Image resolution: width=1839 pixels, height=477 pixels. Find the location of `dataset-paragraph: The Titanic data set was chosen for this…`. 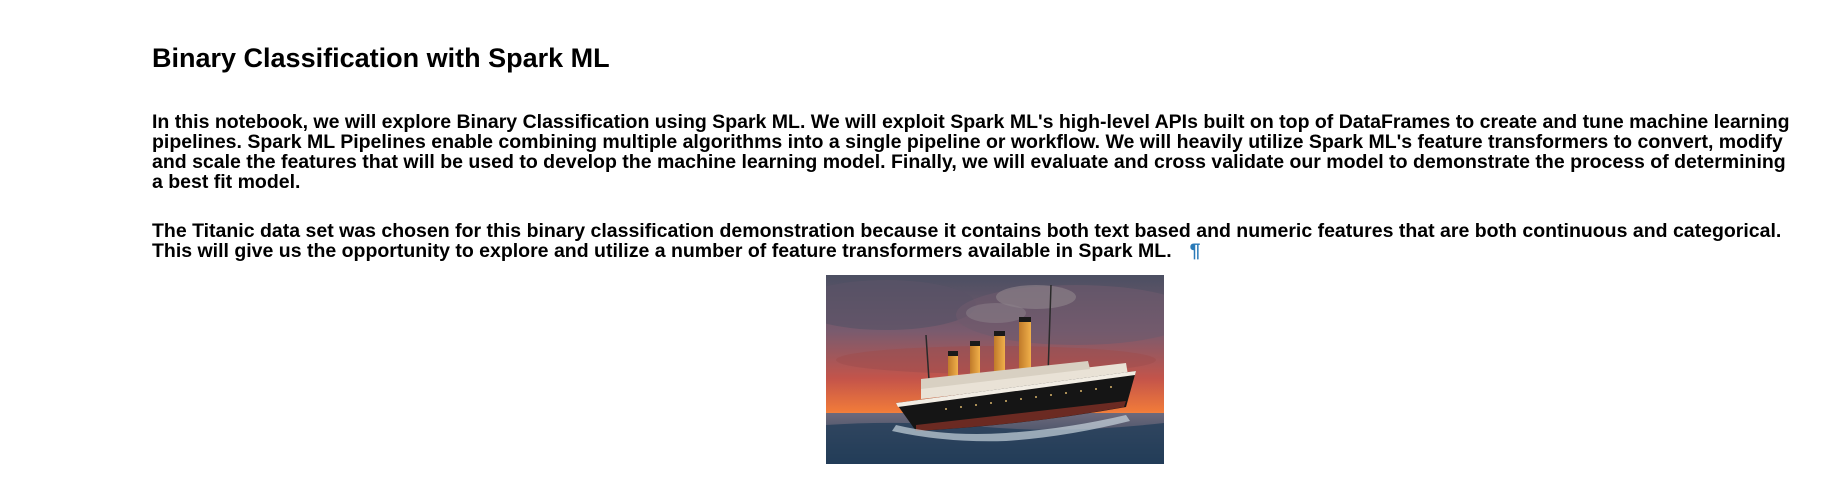

dataset-paragraph: The Titanic data set was chosen for this… is located at coordinates (972, 241).